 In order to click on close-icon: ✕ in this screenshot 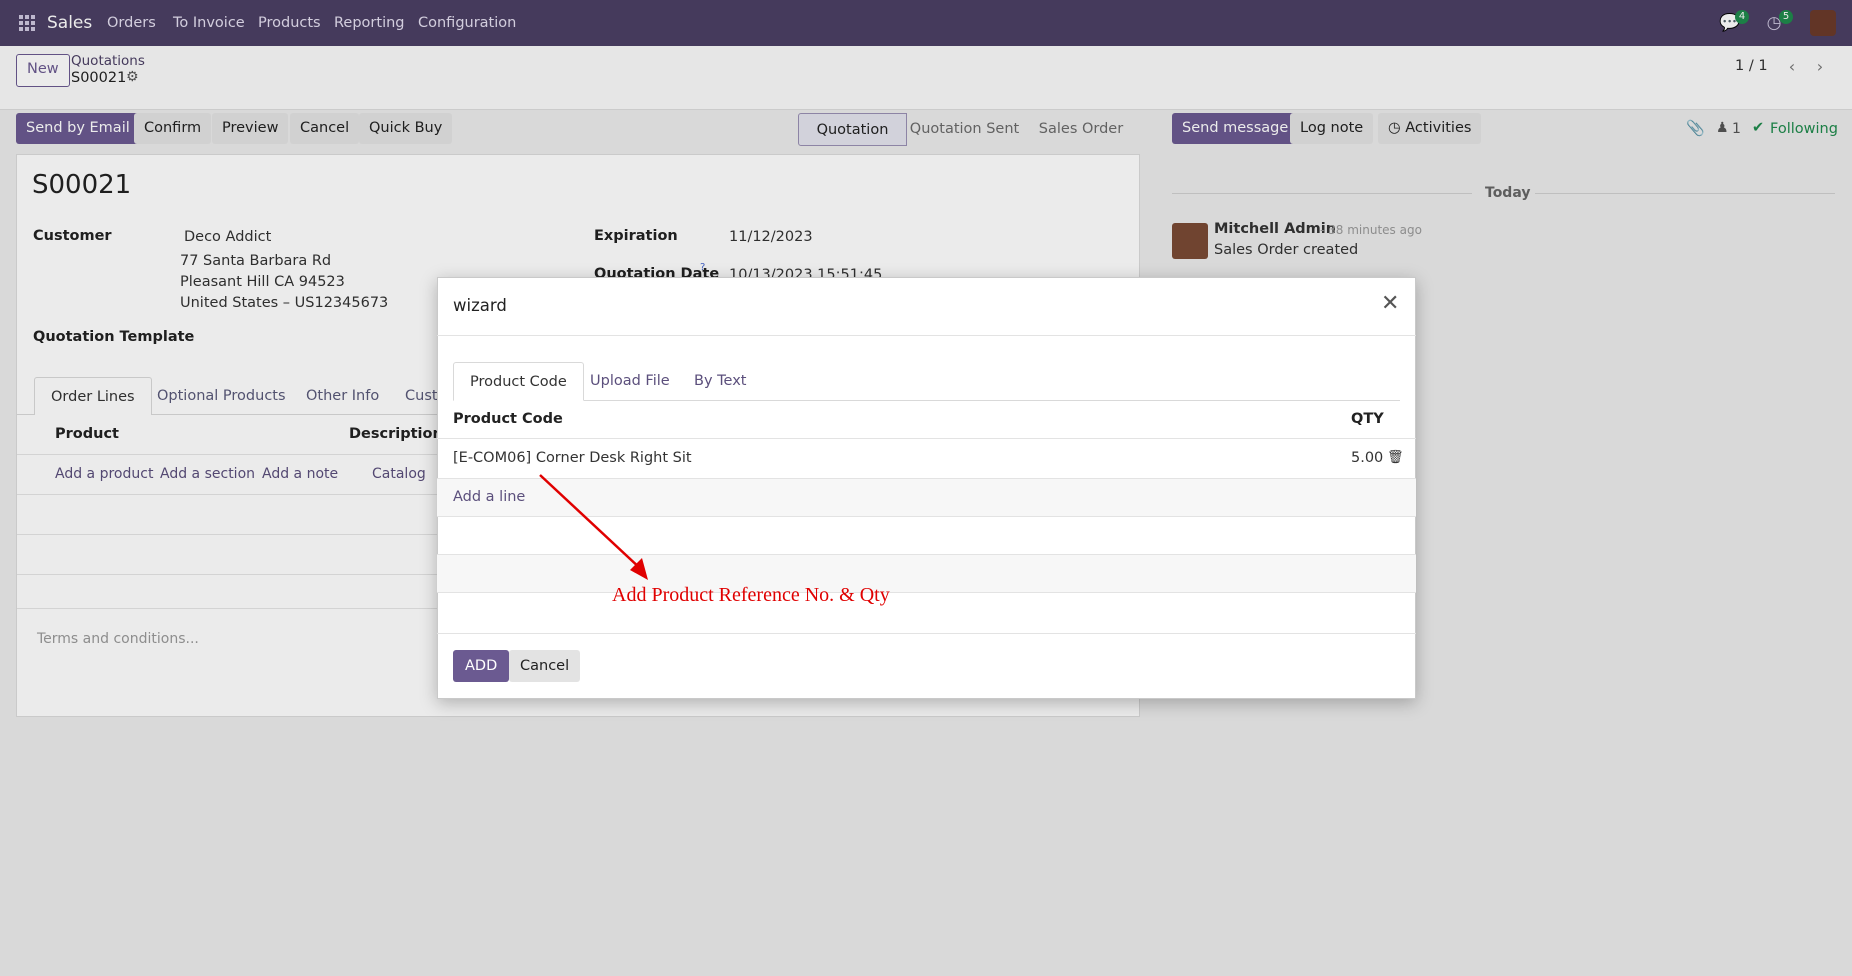, I will do `click(1390, 304)`.